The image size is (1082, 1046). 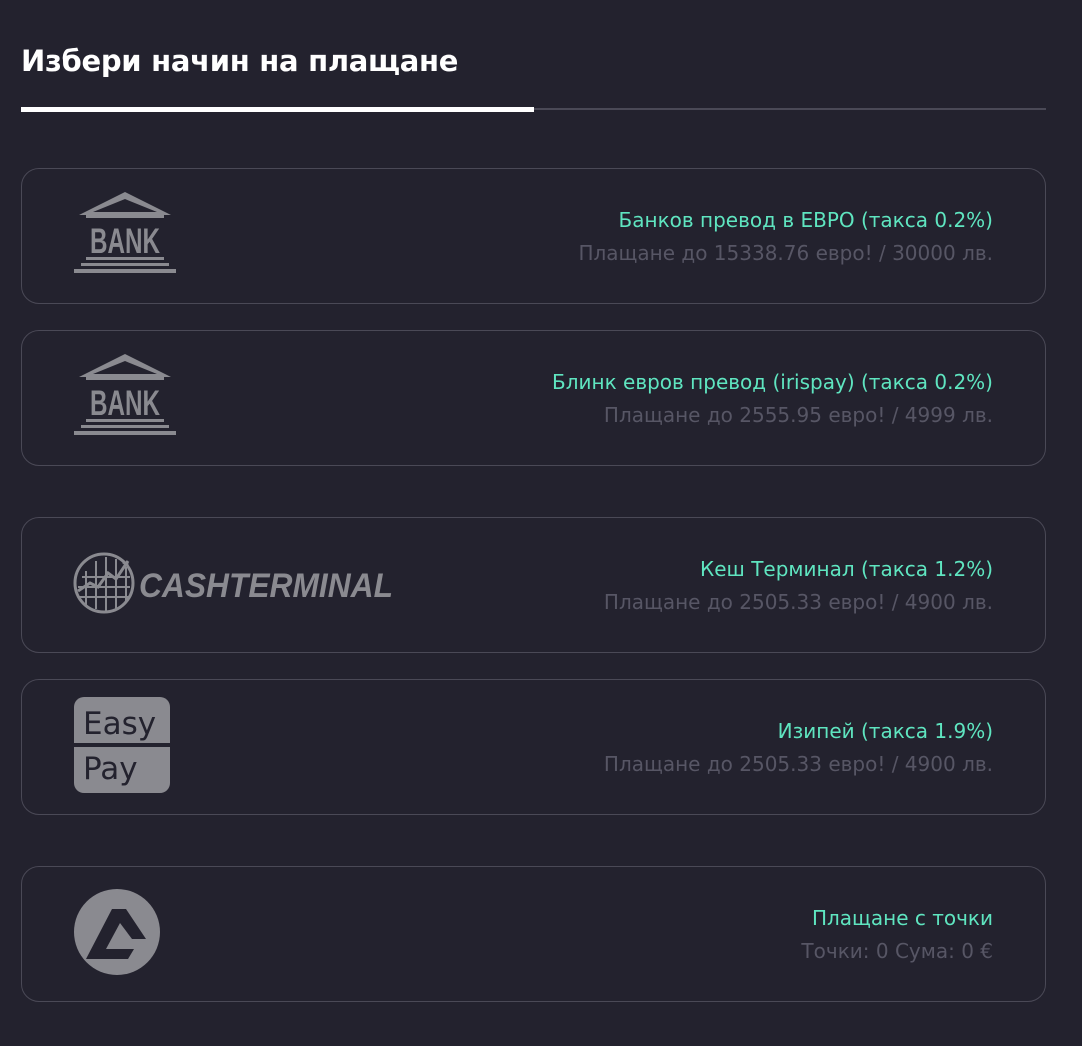 I want to click on step-progress-track, so click(x=533, y=109).